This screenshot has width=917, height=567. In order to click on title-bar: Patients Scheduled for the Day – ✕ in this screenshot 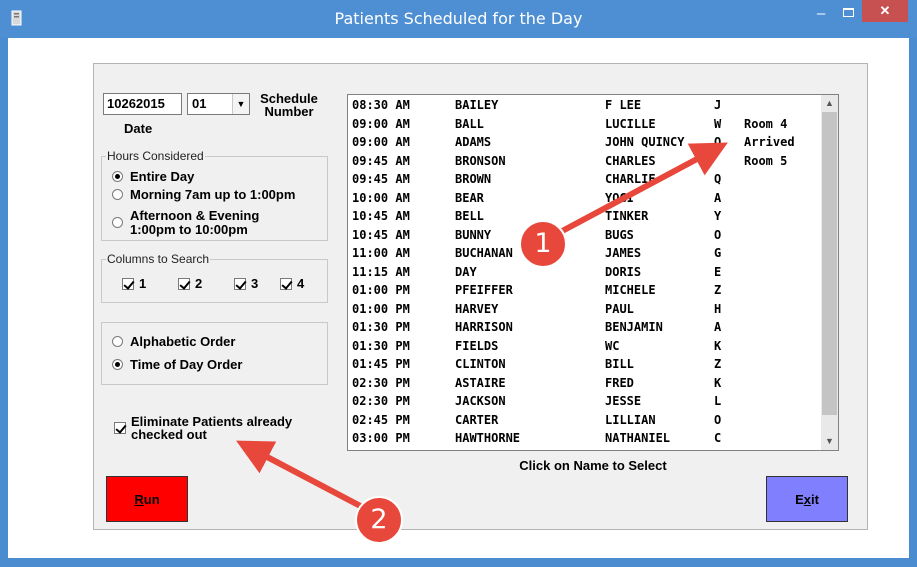, I will do `click(458, 19)`.